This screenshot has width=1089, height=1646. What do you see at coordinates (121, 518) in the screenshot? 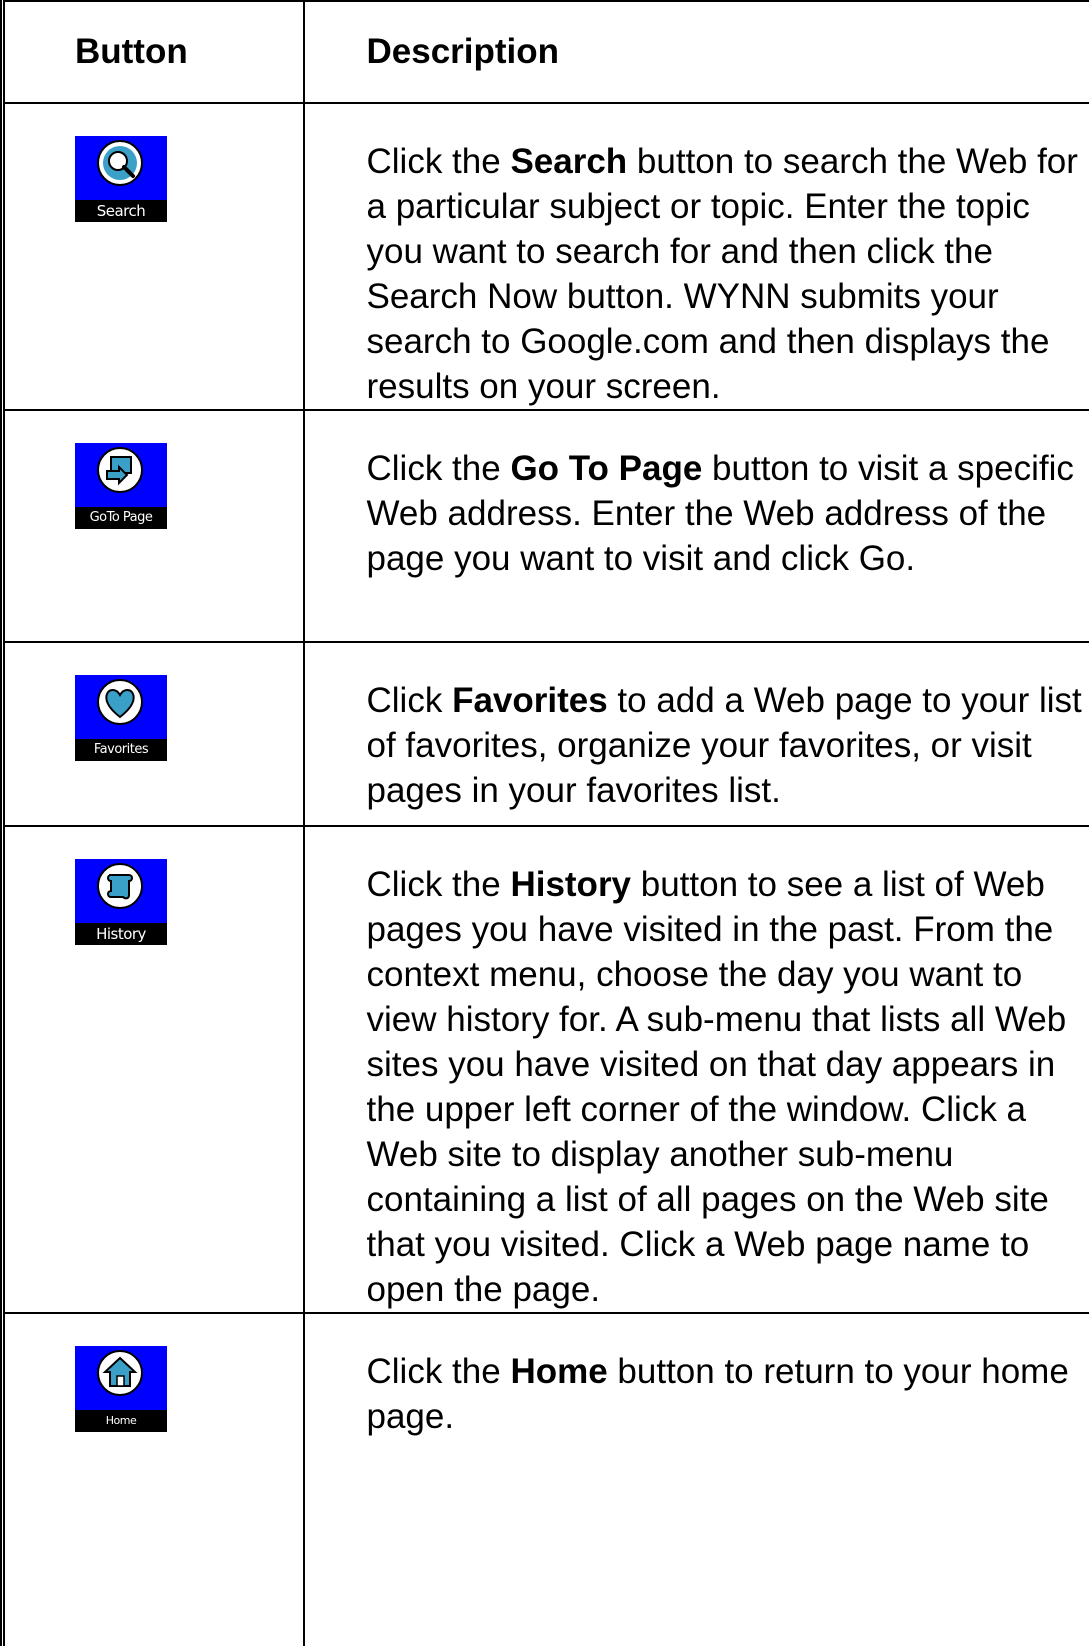
I see `go-to-page-icon-label: GoTo Page` at bounding box center [121, 518].